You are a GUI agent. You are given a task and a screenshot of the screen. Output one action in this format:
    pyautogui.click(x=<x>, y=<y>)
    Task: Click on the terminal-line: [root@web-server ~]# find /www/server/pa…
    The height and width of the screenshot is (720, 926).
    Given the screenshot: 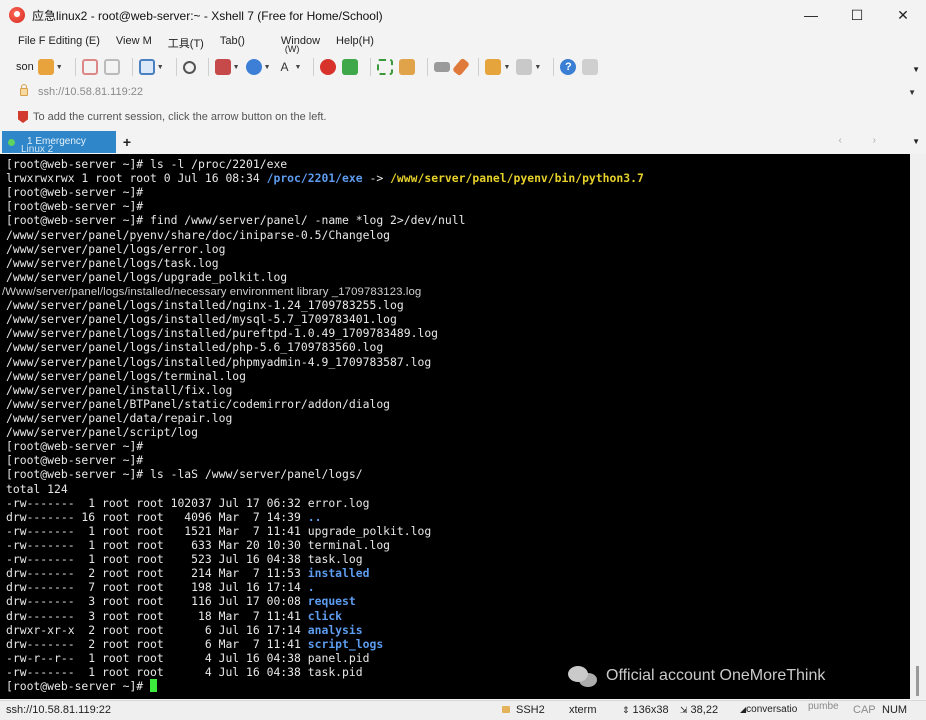 What is the action you would take?
    pyautogui.click(x=458, y=220)
    